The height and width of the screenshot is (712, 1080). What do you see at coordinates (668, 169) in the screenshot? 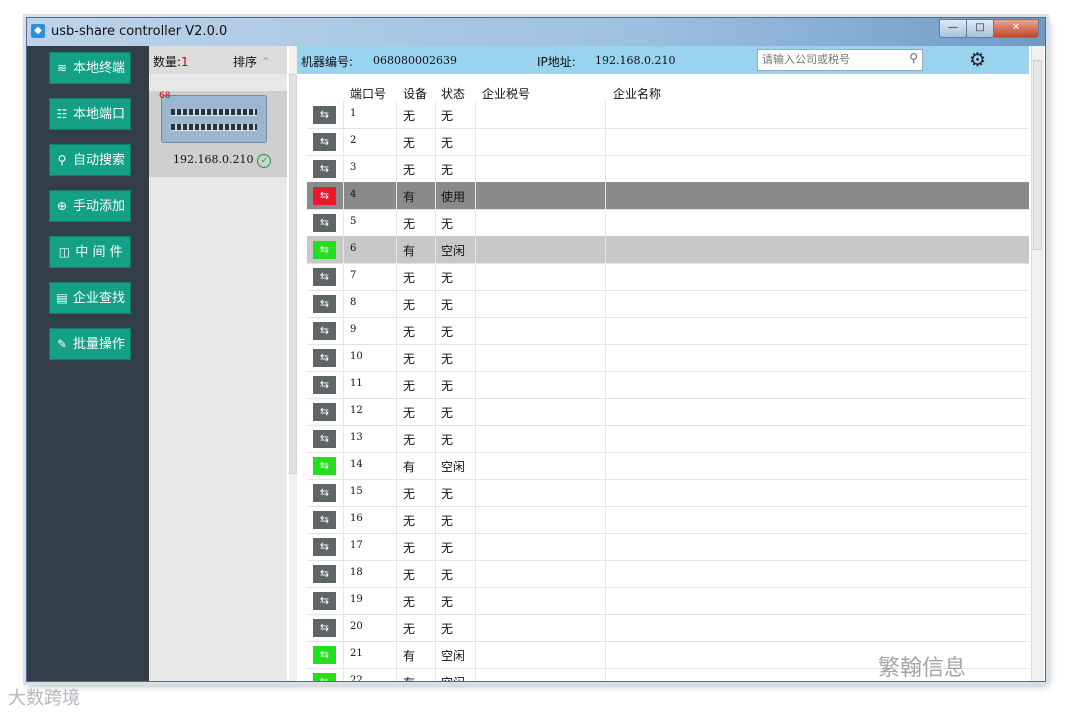
I see `table-row: ⇆ 3 无 无` at bounding box center [668, 169].